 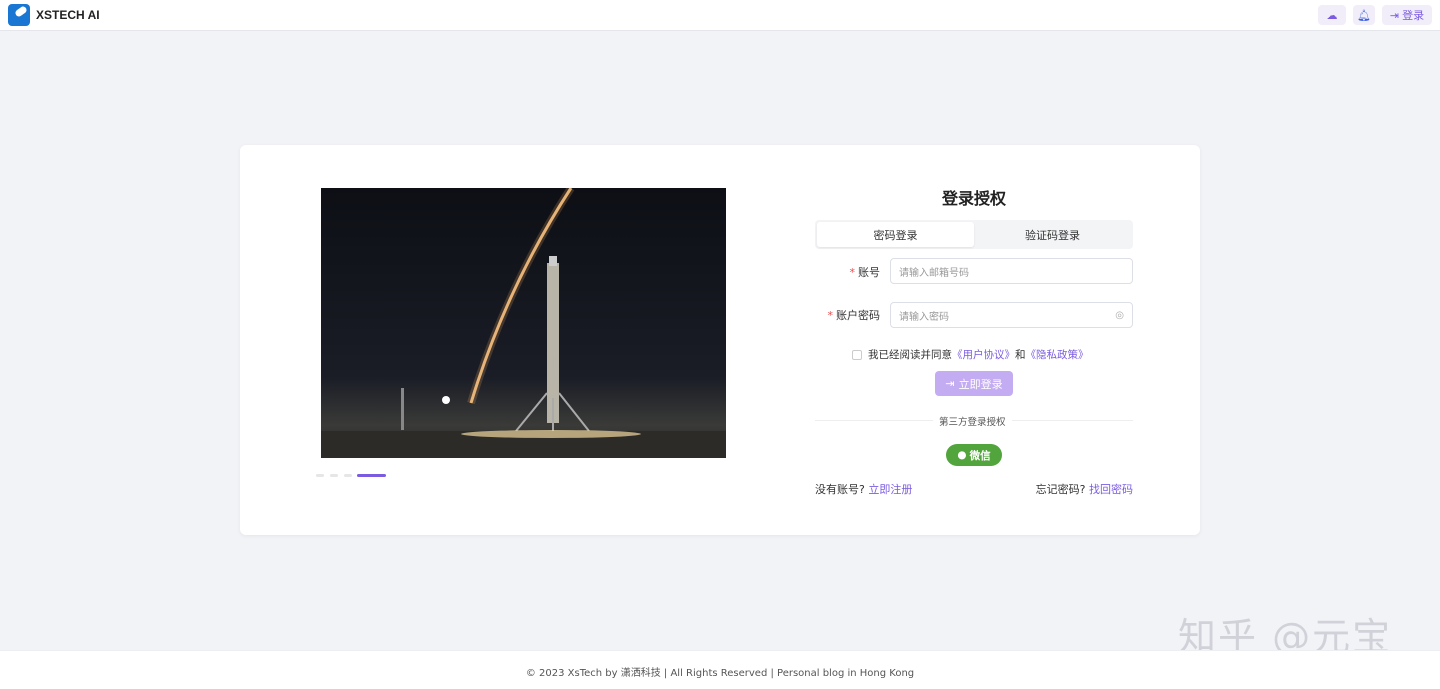 I want to click on wechat-icon: ☁, so click(x=1332, y=15).